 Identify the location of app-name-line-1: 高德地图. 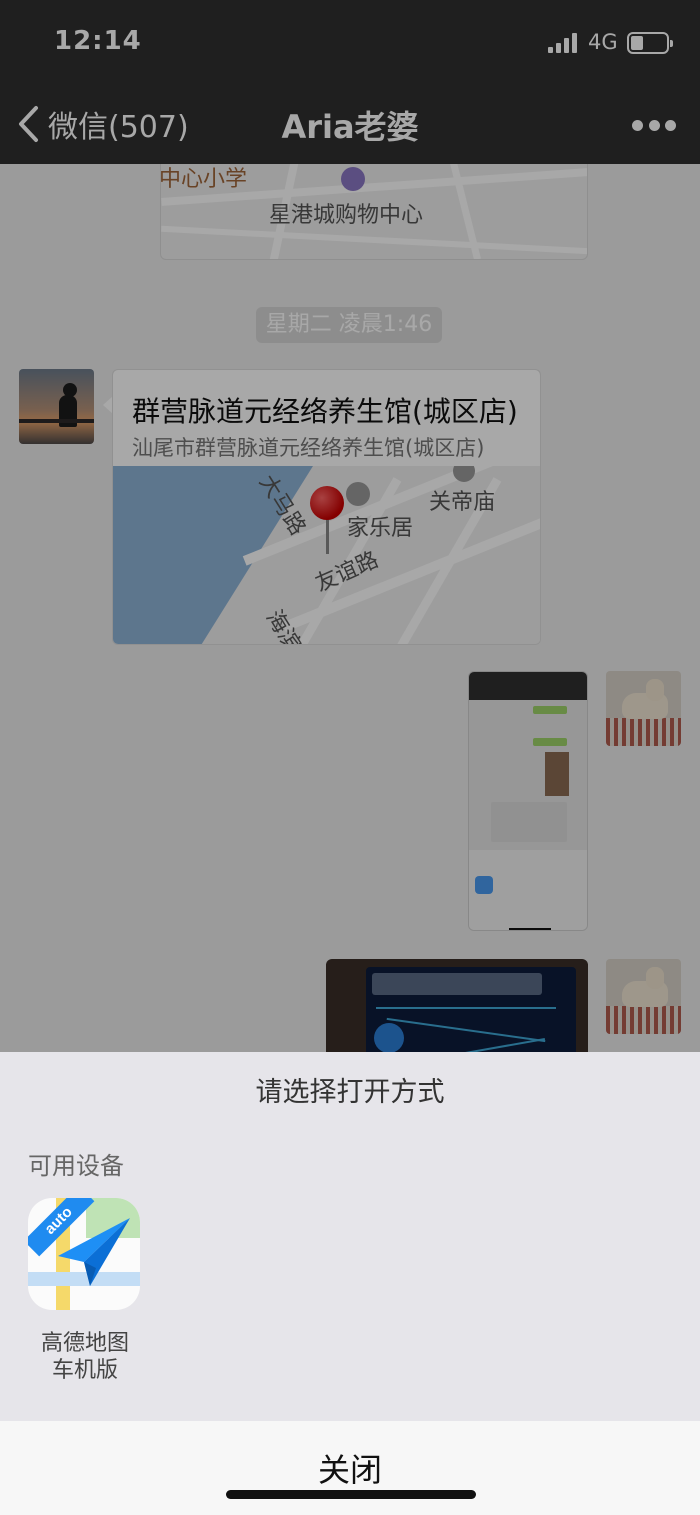
(84, 1343).